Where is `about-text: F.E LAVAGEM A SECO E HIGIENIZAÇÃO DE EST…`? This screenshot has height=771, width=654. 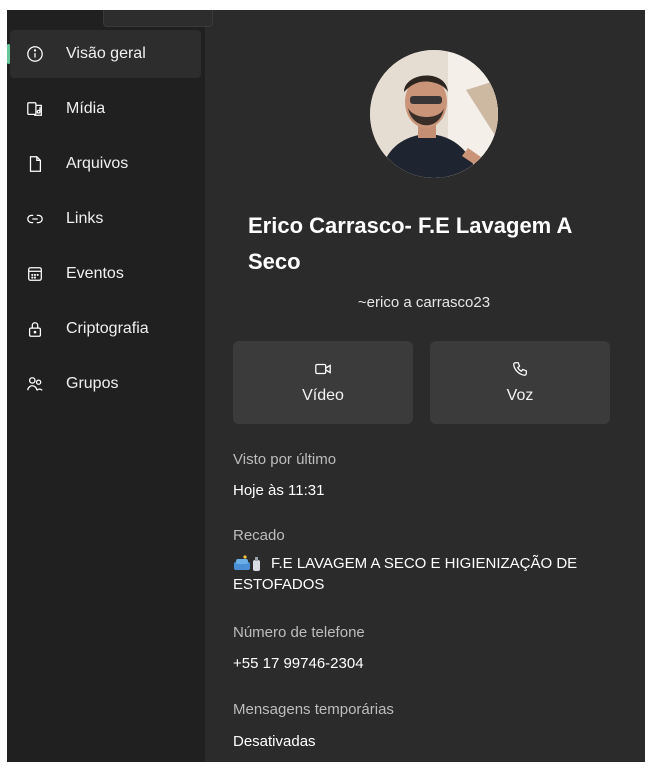
about-text: F.E LAVAGEM A SECO E HIGIENIZAÇÃO DE EST… is located at coordinates (433, 574).